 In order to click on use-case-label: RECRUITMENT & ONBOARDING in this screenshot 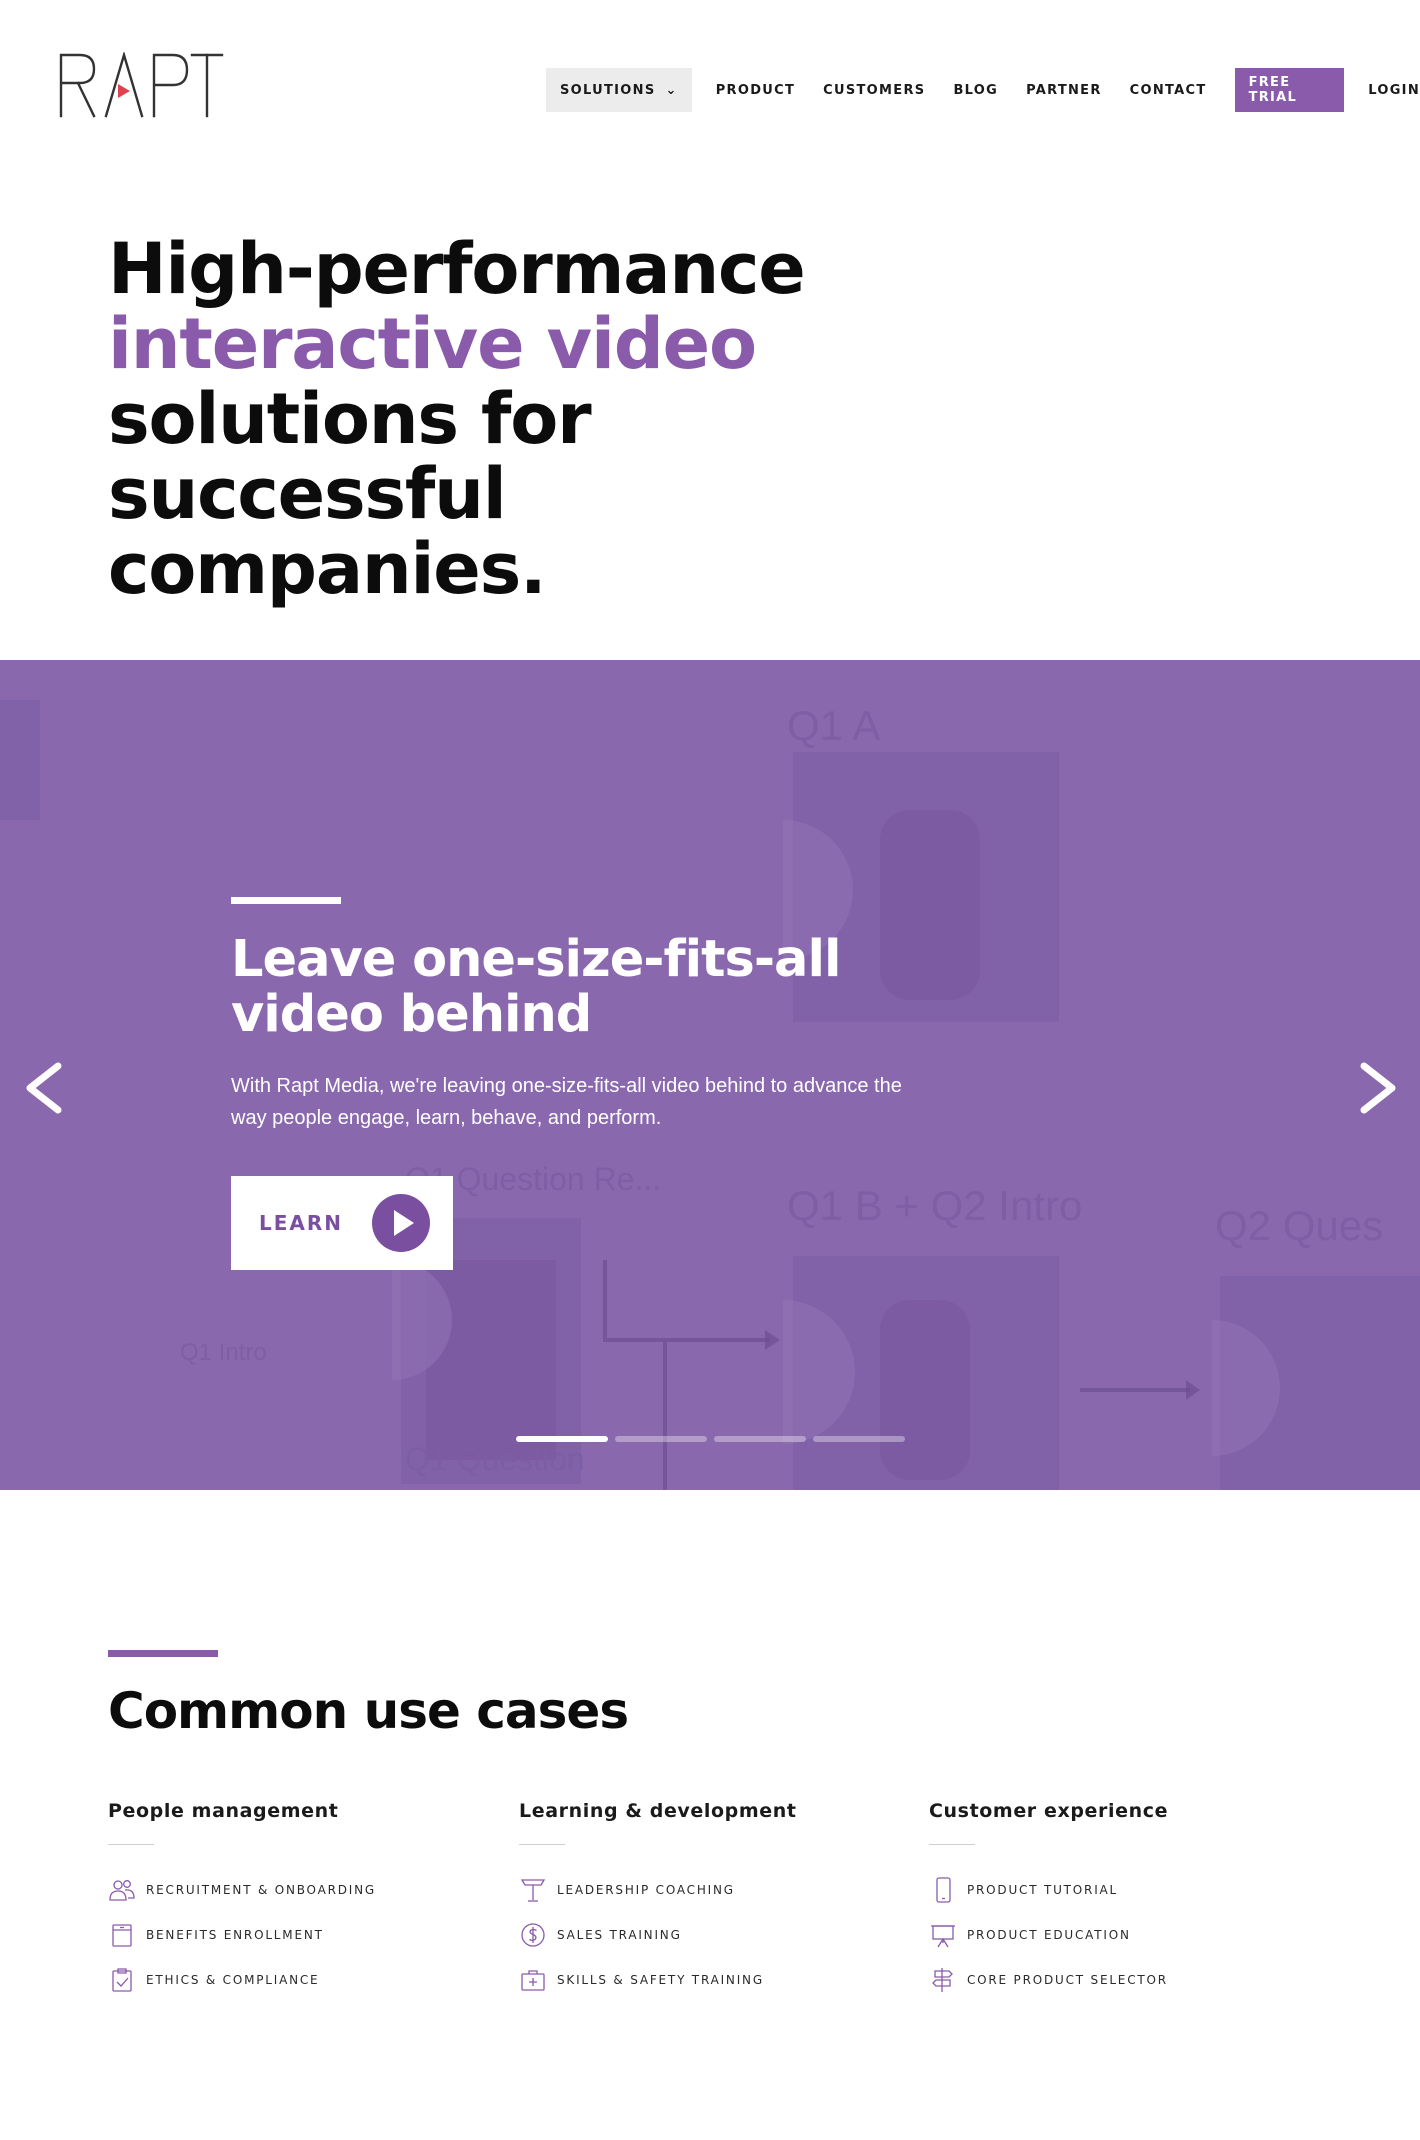, I will do `click(261, 1889)`.